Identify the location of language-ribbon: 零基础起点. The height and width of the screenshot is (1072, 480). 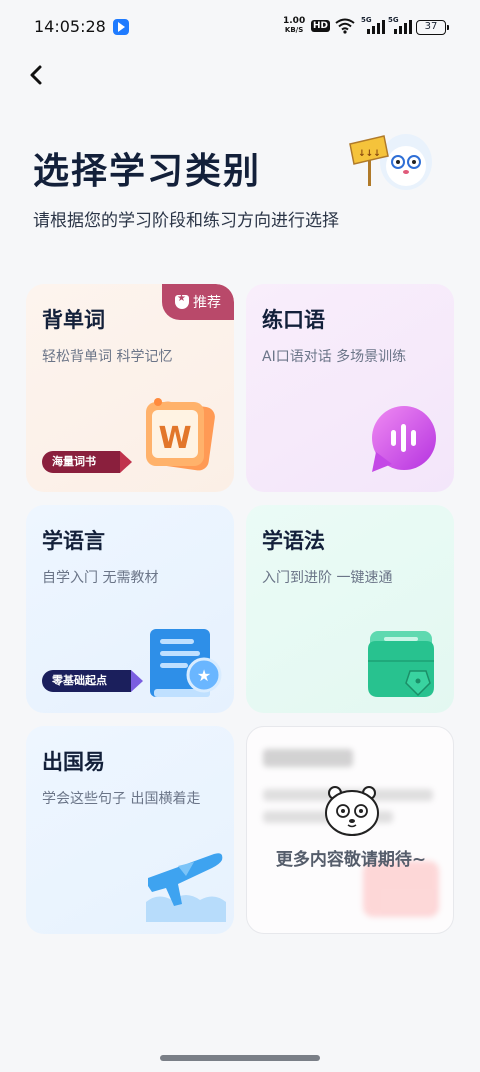
(92, 681).